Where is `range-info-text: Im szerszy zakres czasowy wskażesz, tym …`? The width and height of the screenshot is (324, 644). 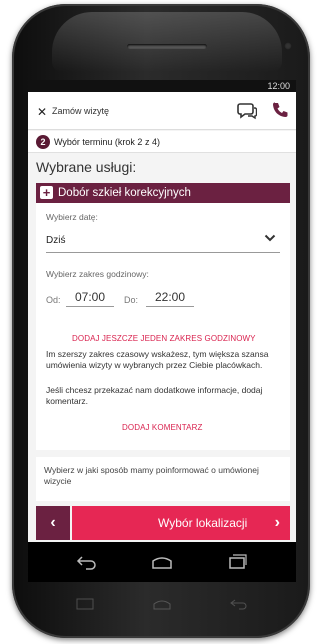
range-info-text: Im szerszy zakres czasowy wskażesz, tym … is located at coordinates (157, 359).